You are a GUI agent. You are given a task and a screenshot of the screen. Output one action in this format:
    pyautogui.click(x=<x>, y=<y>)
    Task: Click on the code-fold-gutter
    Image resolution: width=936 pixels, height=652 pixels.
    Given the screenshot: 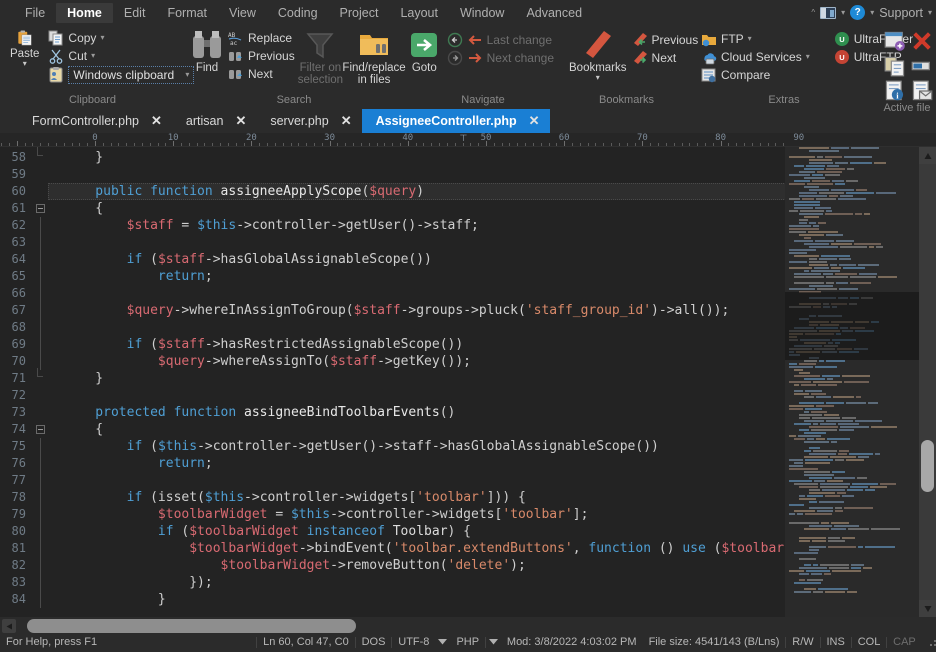 What is the action you would take?
    pyautogui.click(x=40, y=382)
    